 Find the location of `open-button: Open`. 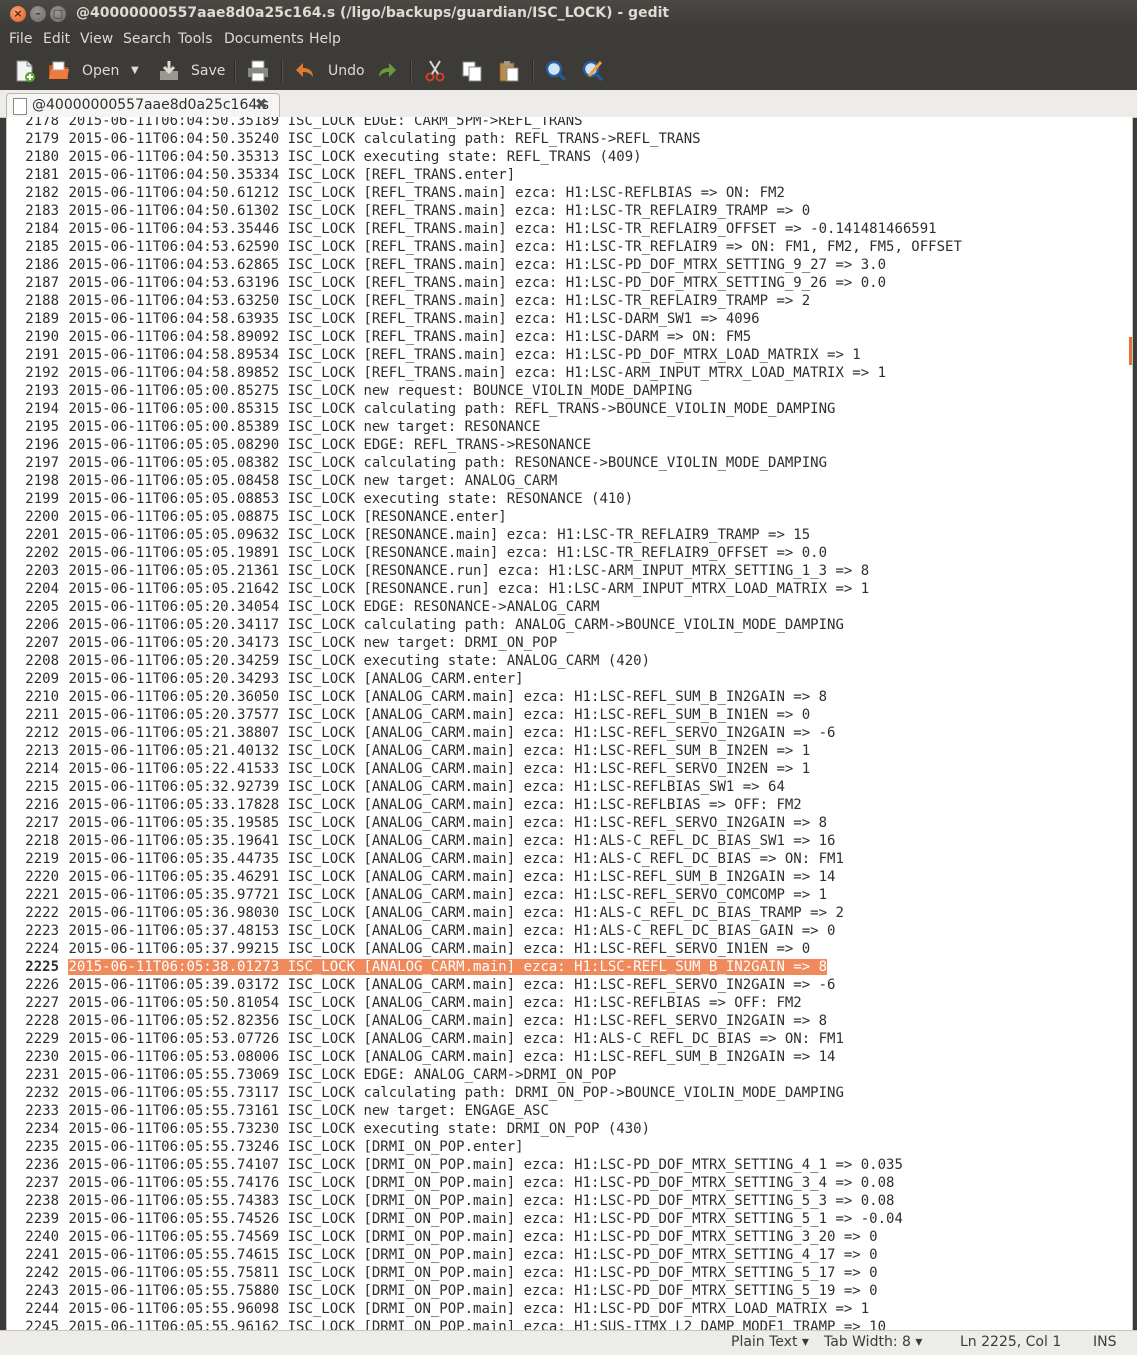

open-button: Open is located at coordinates (100, 71).